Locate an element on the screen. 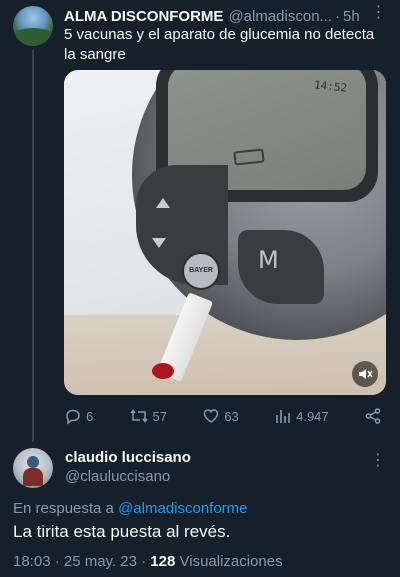 The height and width of the screenshot is (577, 400). blood-drop is located at coordinates (163, 371).